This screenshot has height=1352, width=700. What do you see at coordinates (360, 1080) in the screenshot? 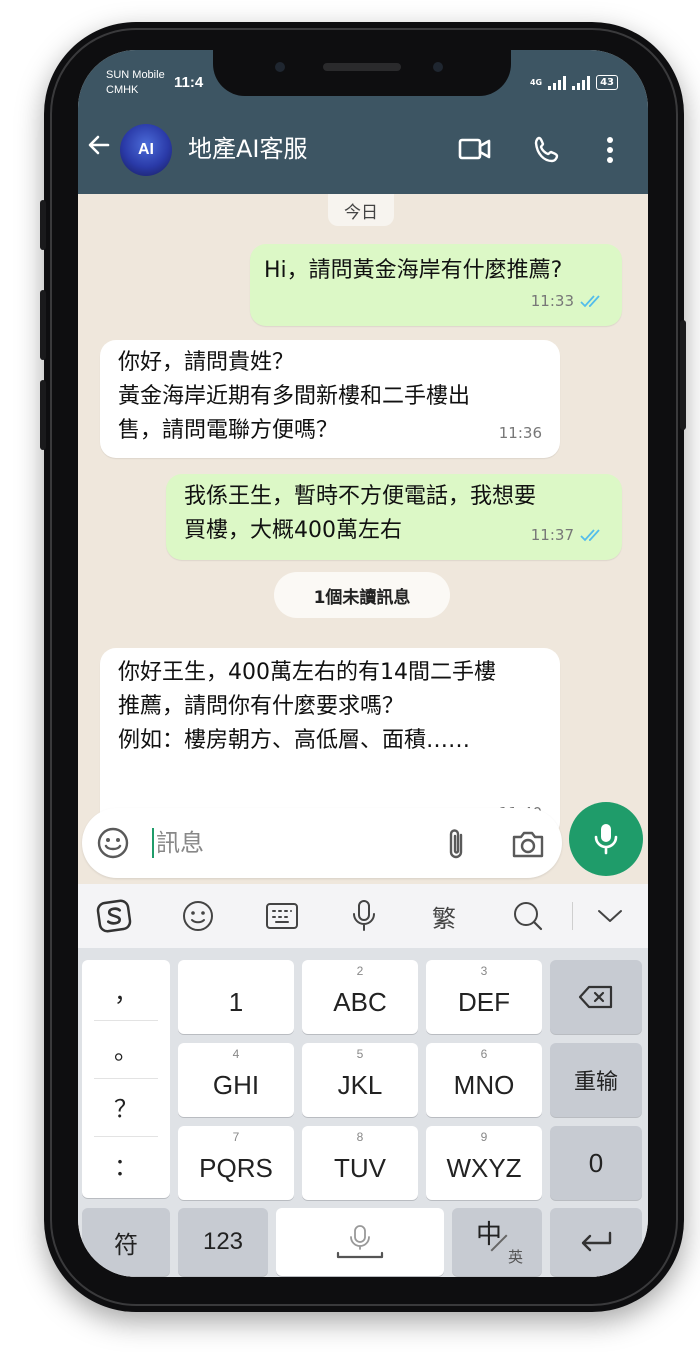
I see `key-5: 5 JKL` at bounding box center [360, 1080].